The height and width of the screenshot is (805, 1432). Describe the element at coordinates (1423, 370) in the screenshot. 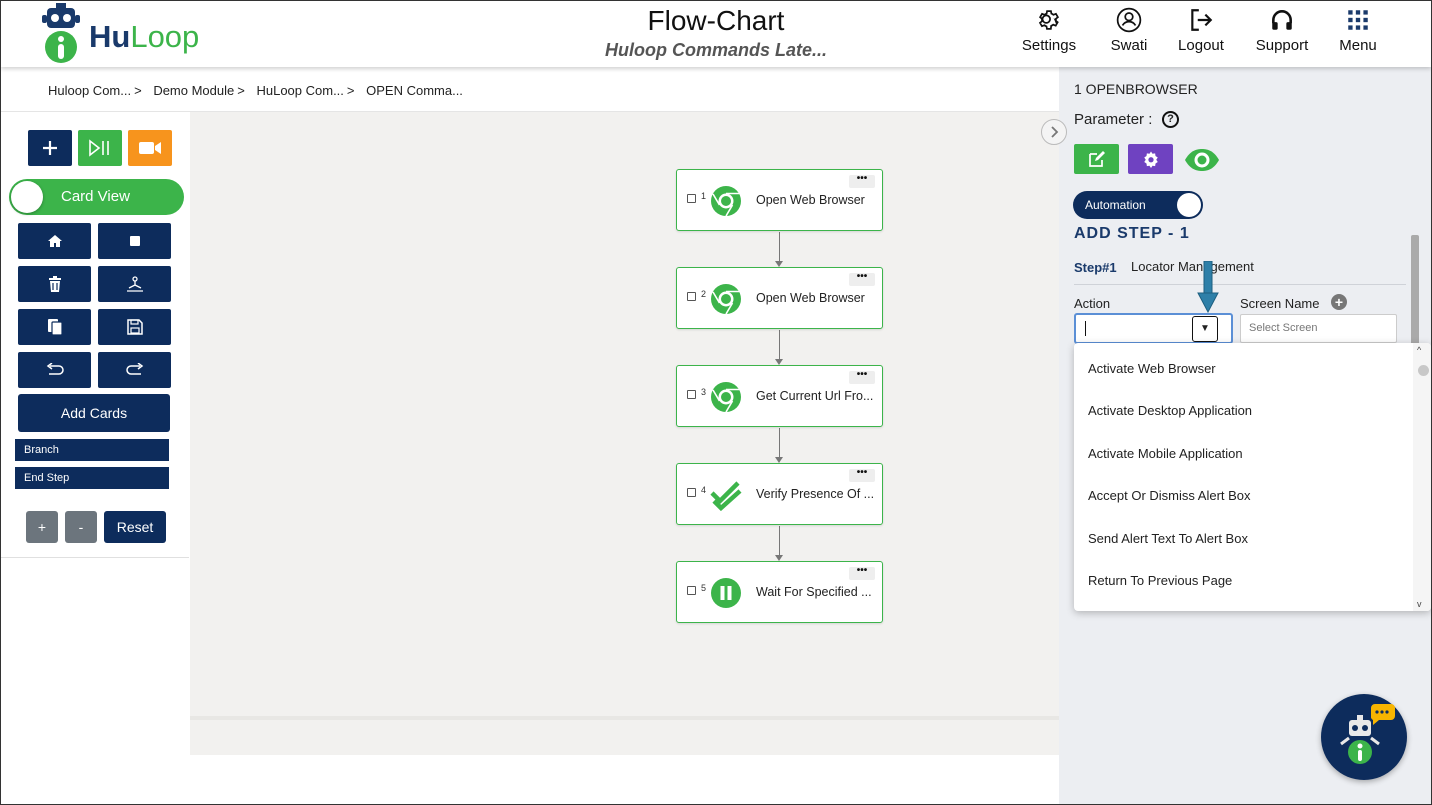

I see `scrollbar-thumb` at that location.